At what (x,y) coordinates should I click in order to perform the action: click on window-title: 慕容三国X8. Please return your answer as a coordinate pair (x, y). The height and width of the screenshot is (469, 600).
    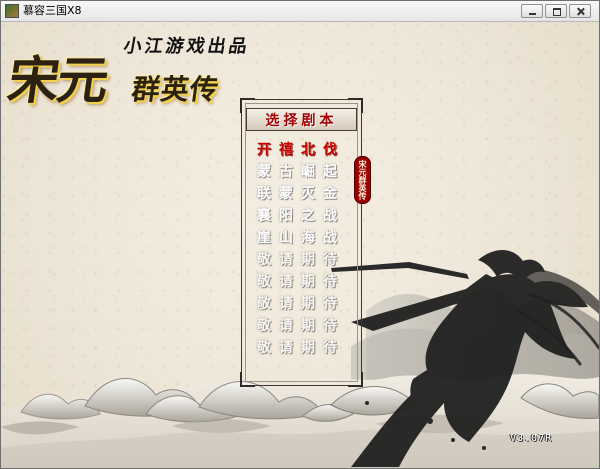
    Looking at the image, I should click on (52, 10).